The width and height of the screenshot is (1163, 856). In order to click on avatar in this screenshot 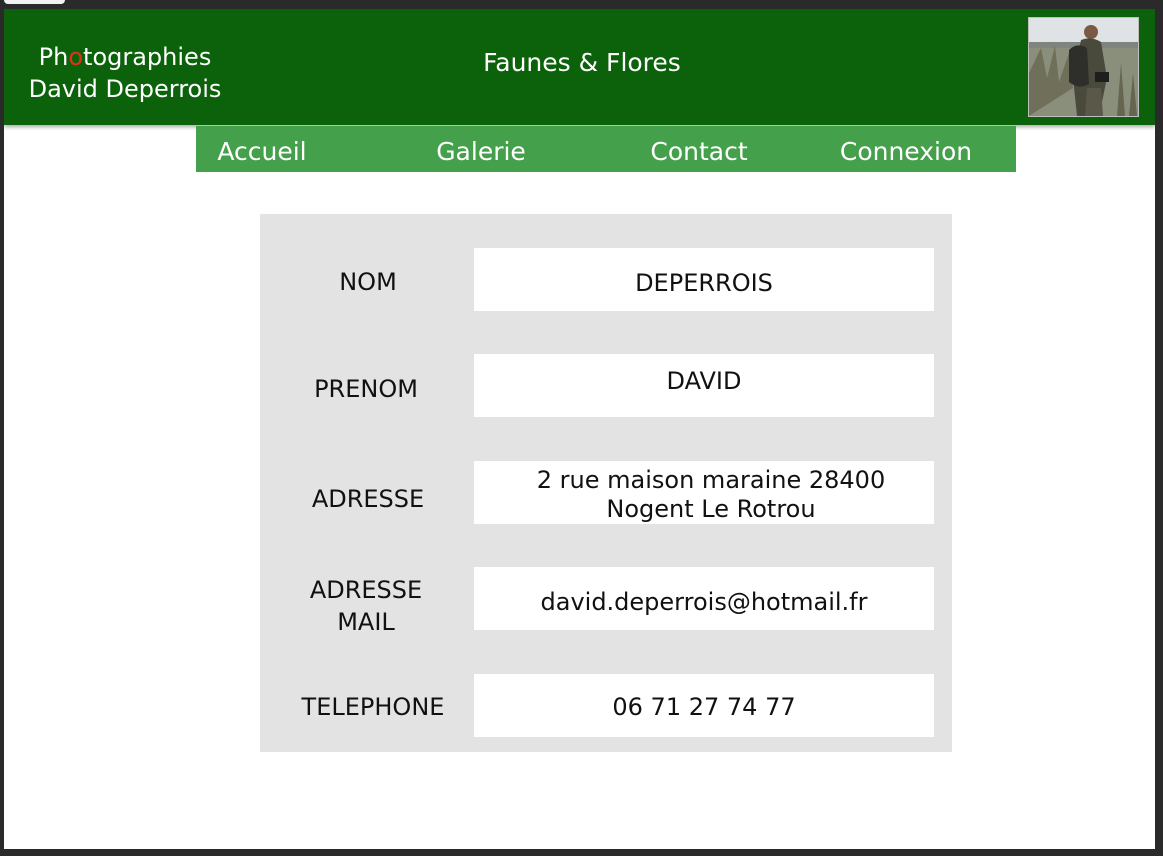, I will do `click(1083, 67)`.